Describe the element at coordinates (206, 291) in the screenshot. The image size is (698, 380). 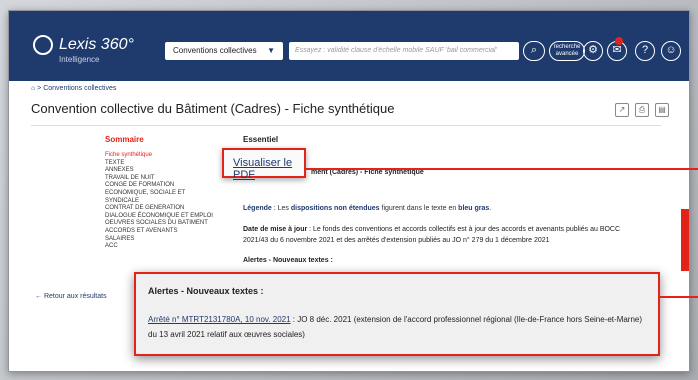
I see `alerts-callout-heading: Alertes - Nouveaux textes :` at that location.